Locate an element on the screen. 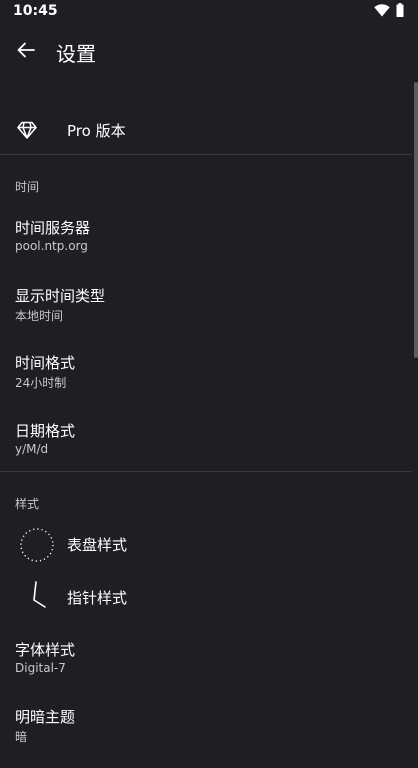 The width and height of the screenshot is (418, 768). pref-hand-style: 指针样式 is located at coordinates (206, 597).